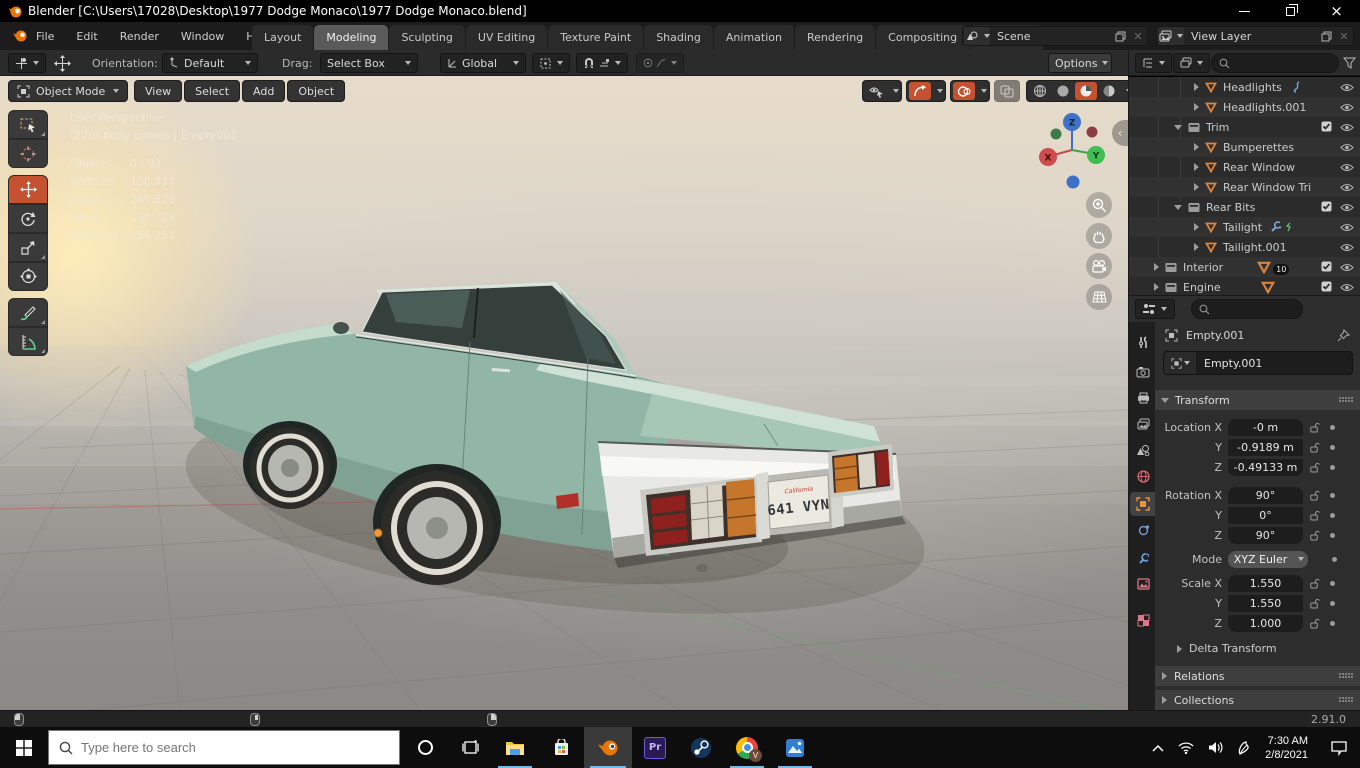  Describe the element at coordinates (1063, 91) in the screenshot. I see `shading-solid-button` at that location.